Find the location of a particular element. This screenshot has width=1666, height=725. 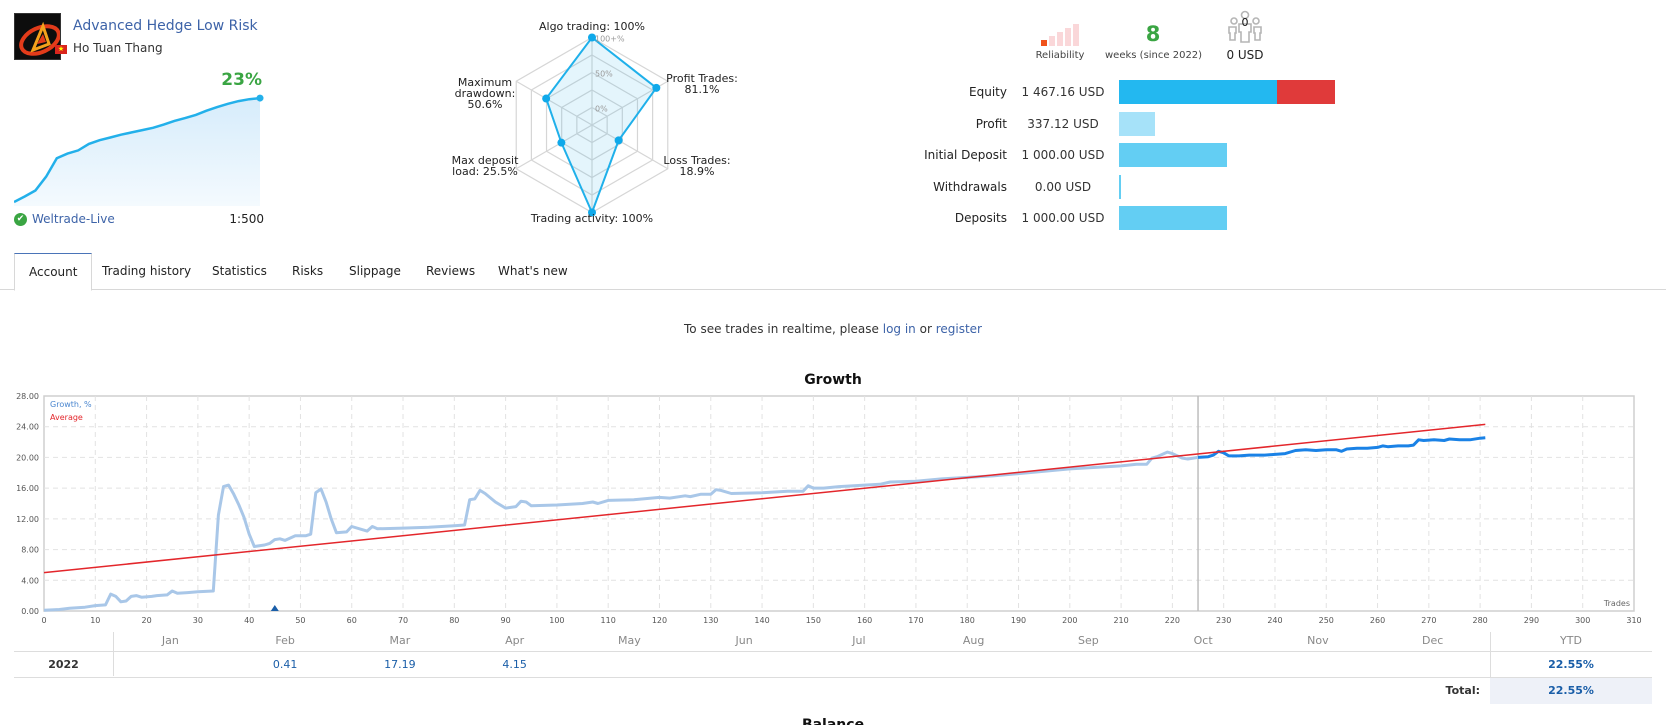

tab-reviews: Reviews is located at coordinates (450, 271).